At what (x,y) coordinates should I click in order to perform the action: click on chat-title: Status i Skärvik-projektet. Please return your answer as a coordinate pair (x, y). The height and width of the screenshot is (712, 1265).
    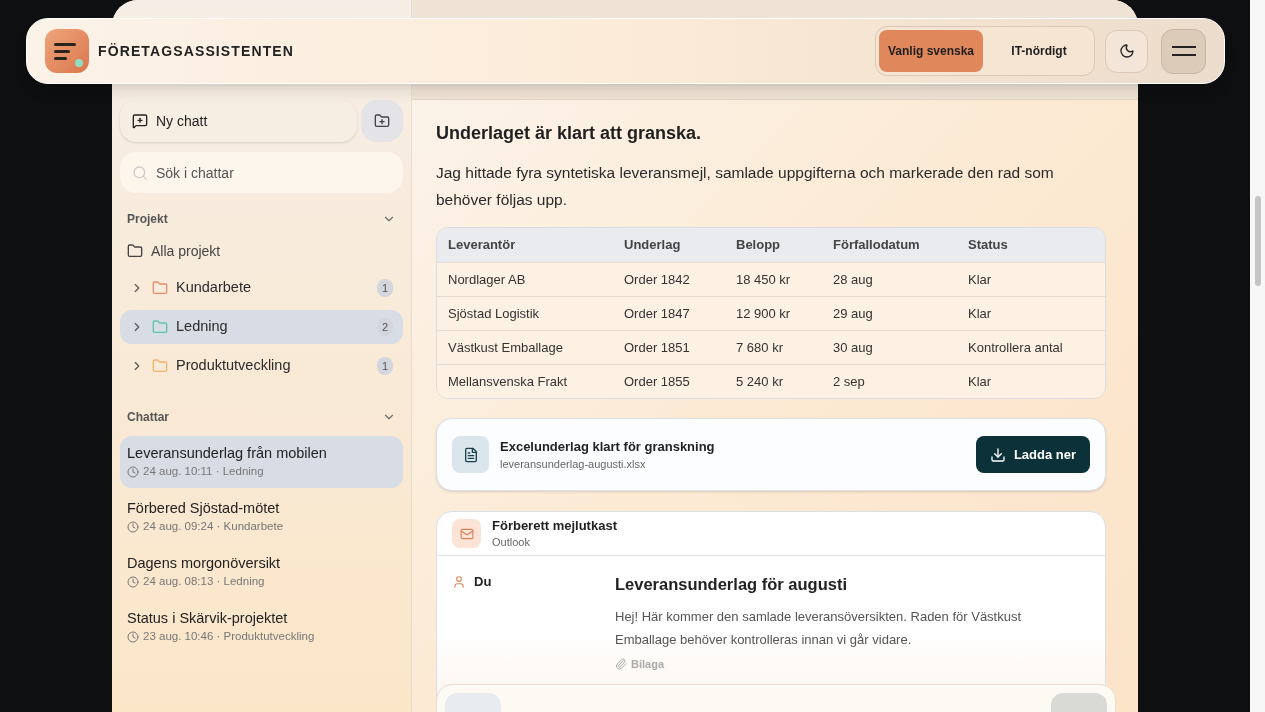
    Looking at the image, I should click on (208, 619).